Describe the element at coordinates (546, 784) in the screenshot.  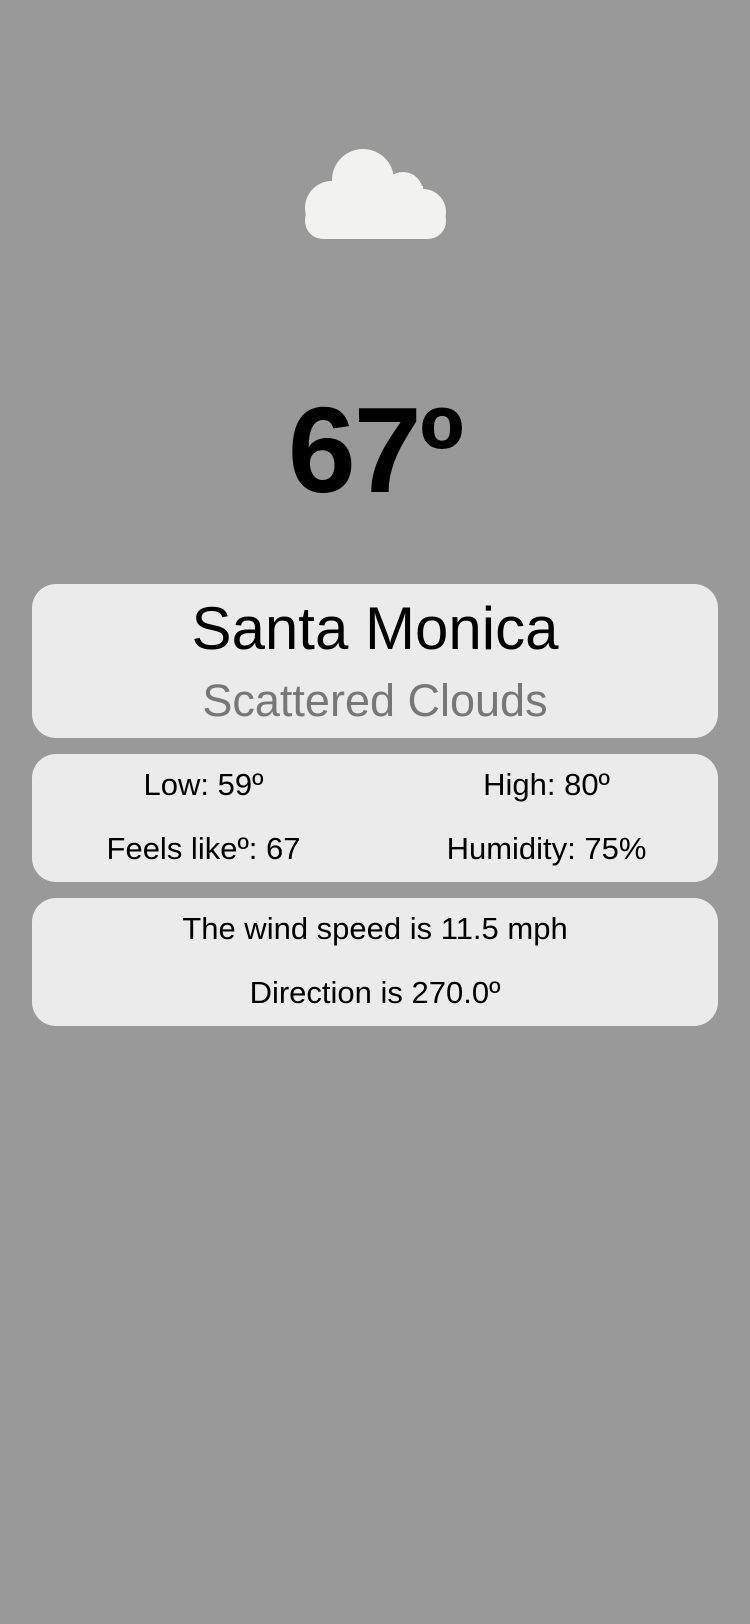
I see `high-temp: High: 80º` at that location.